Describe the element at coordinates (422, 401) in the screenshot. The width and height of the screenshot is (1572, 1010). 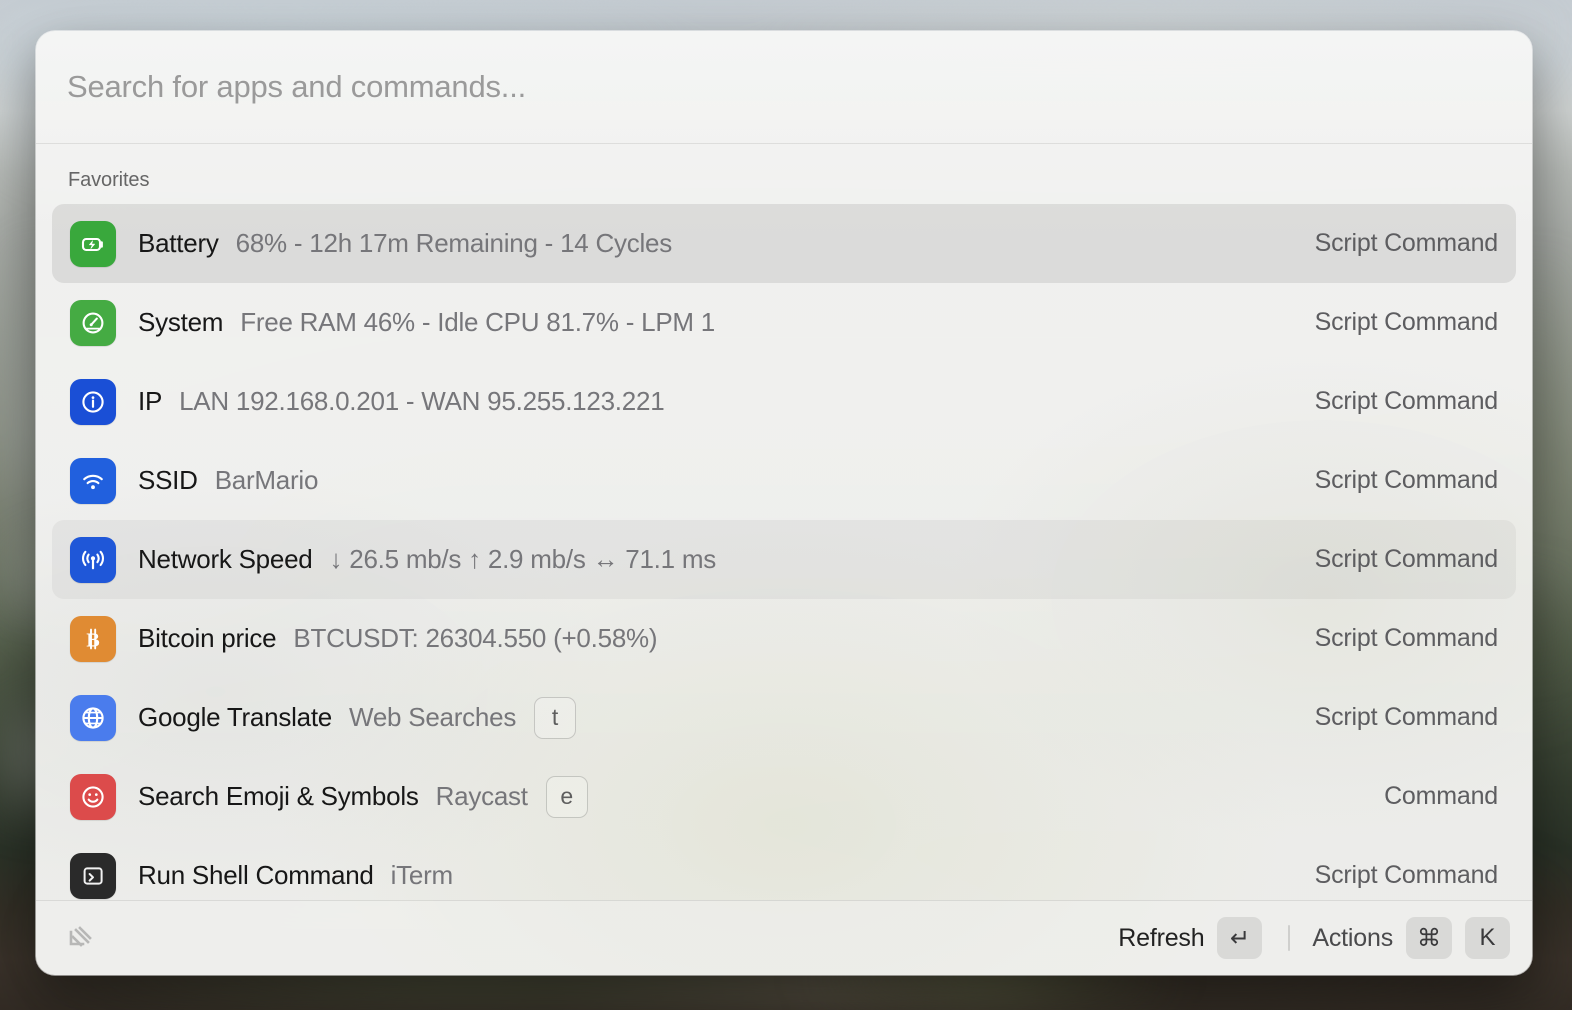
I see `list-item-subtitle: LAN 192.168.0.201 - WAN 95.255.123.221` at that location.